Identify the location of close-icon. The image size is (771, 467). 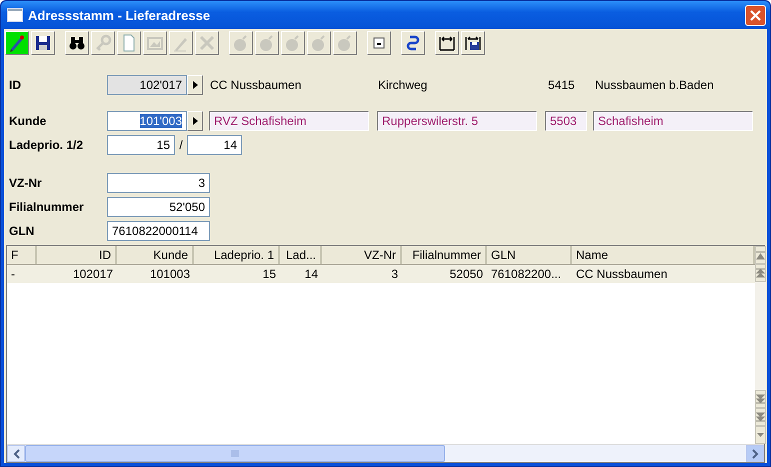
(755, 15).